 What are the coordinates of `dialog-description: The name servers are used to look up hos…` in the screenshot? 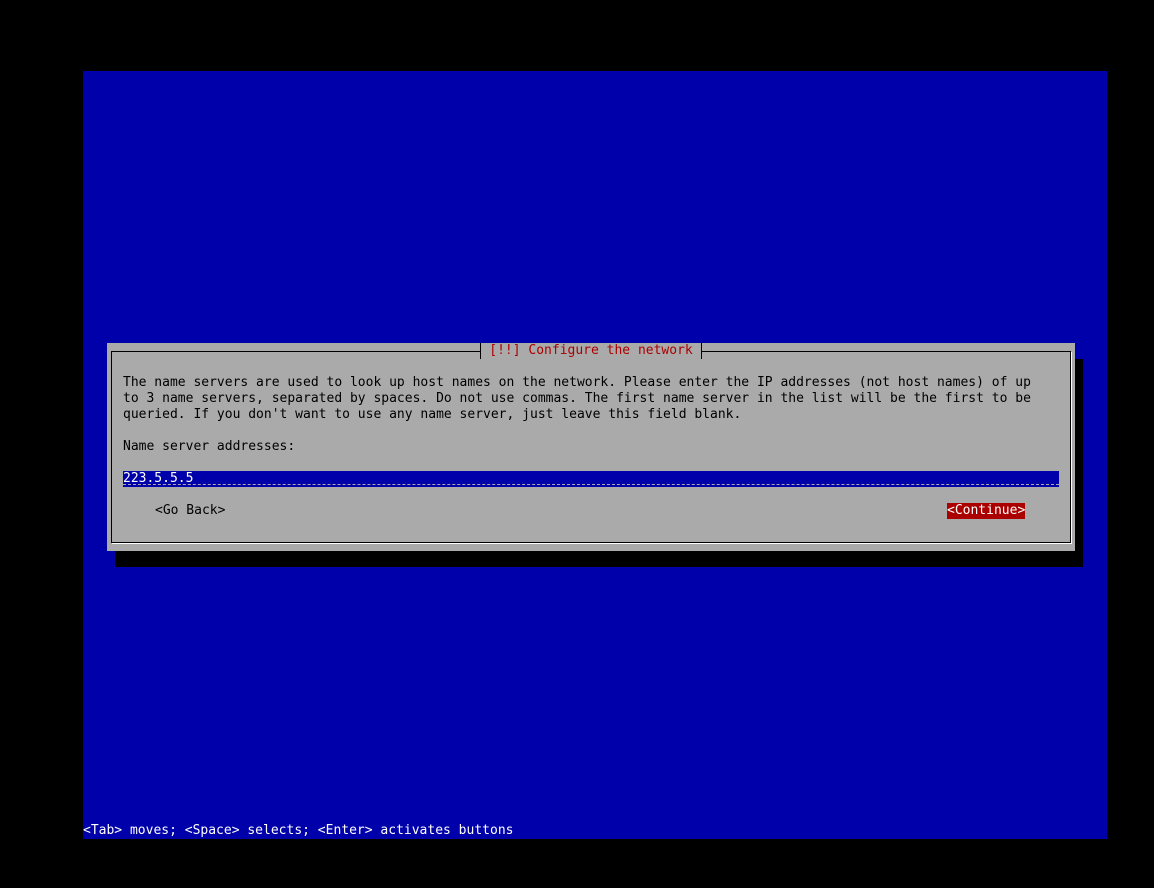 It's located at (591, 399).